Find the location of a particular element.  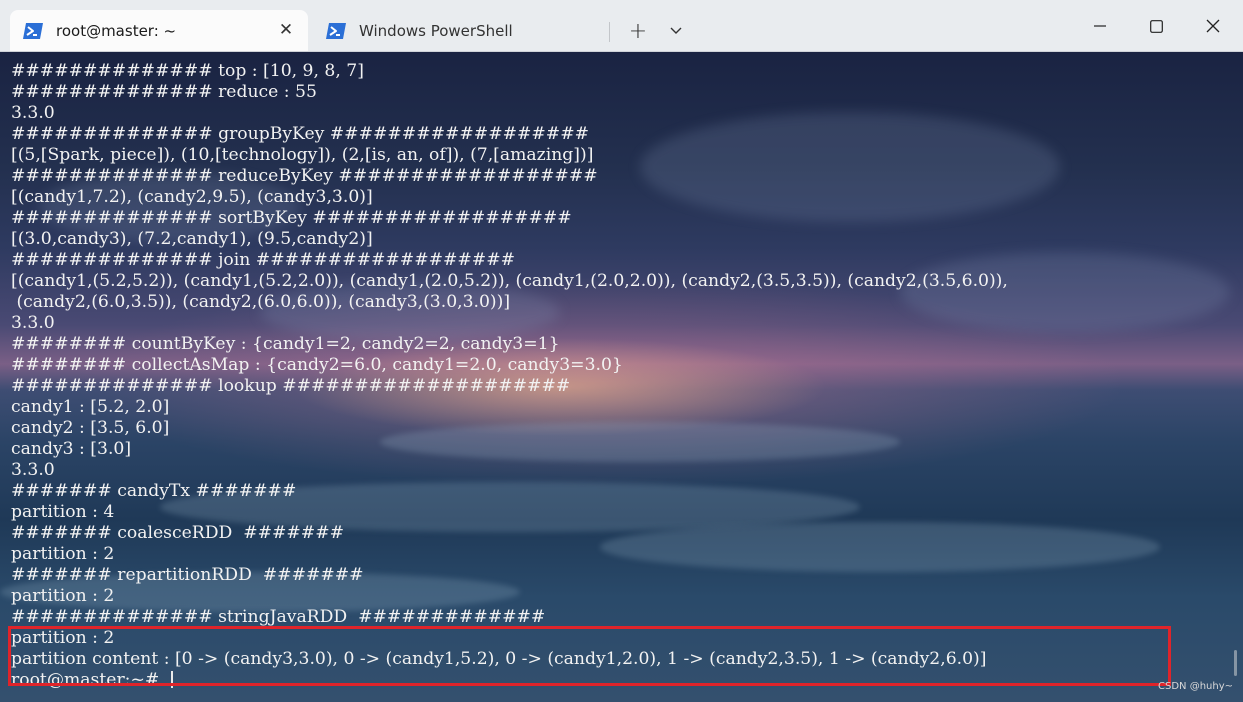

tab-label: Windows PowerShell is located at coordinates (436, 30).